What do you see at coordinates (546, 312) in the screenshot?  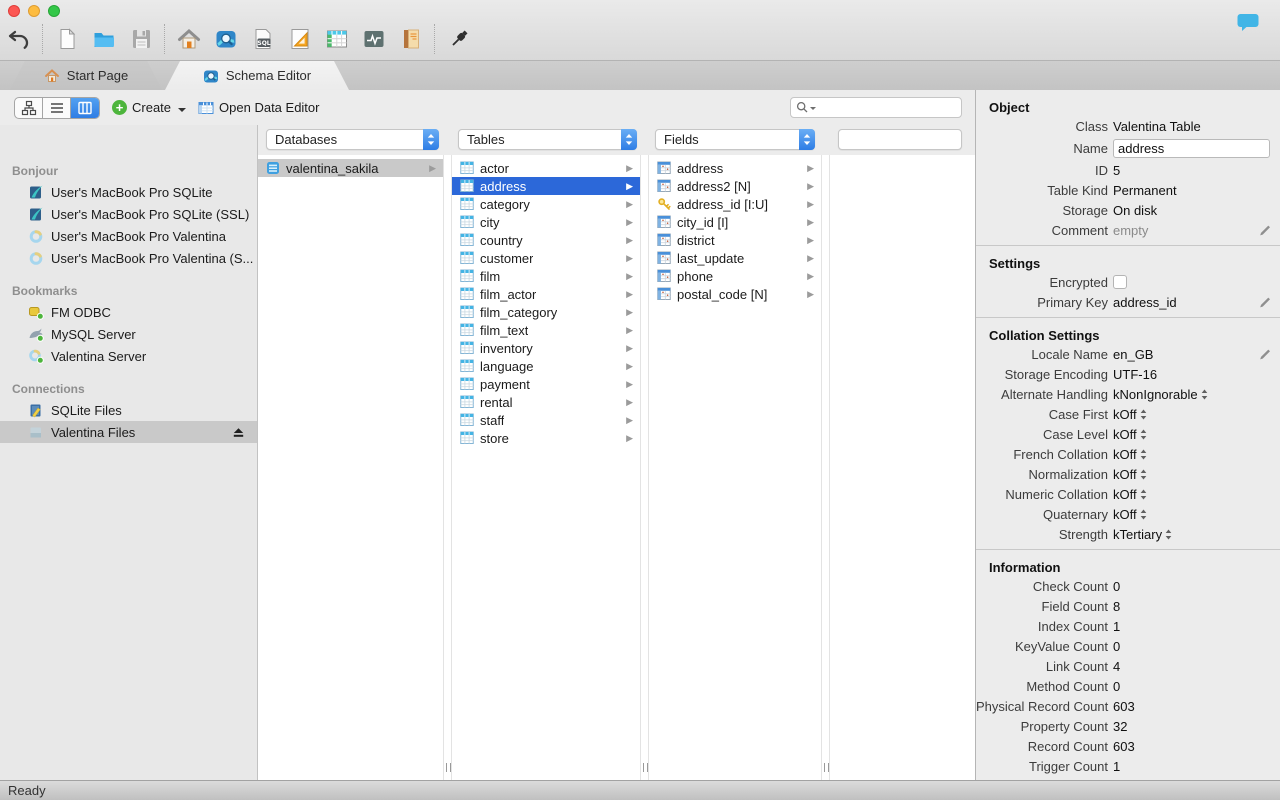 I see `browser-row-film-category: film_category ▶` at bounding box center [546, 312].